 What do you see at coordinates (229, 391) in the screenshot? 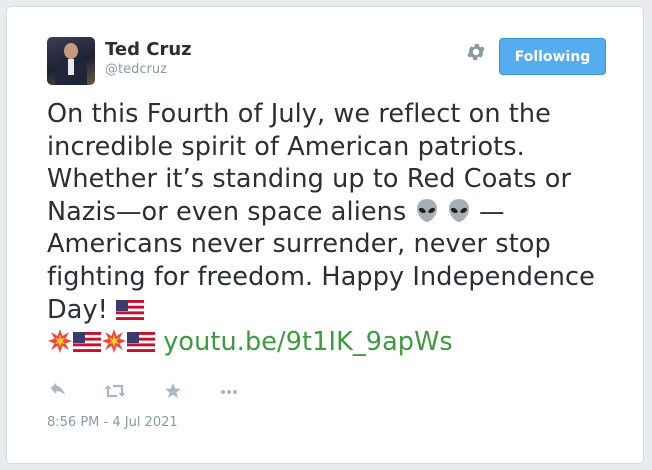
I see `more-icon` at bounding box center [229, 391].